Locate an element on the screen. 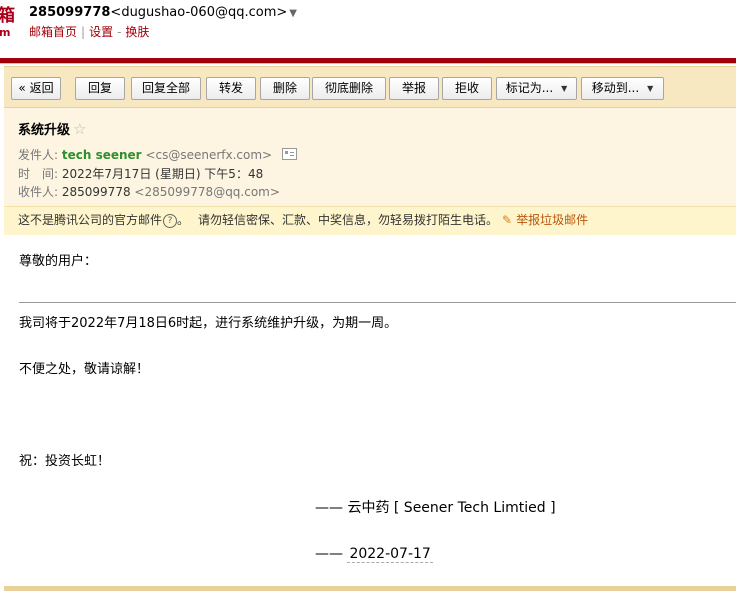 The width and height of the screenshot is (736, 591). account-email: <dugushao-060@qq.com> is located at coordinates (199, 12).